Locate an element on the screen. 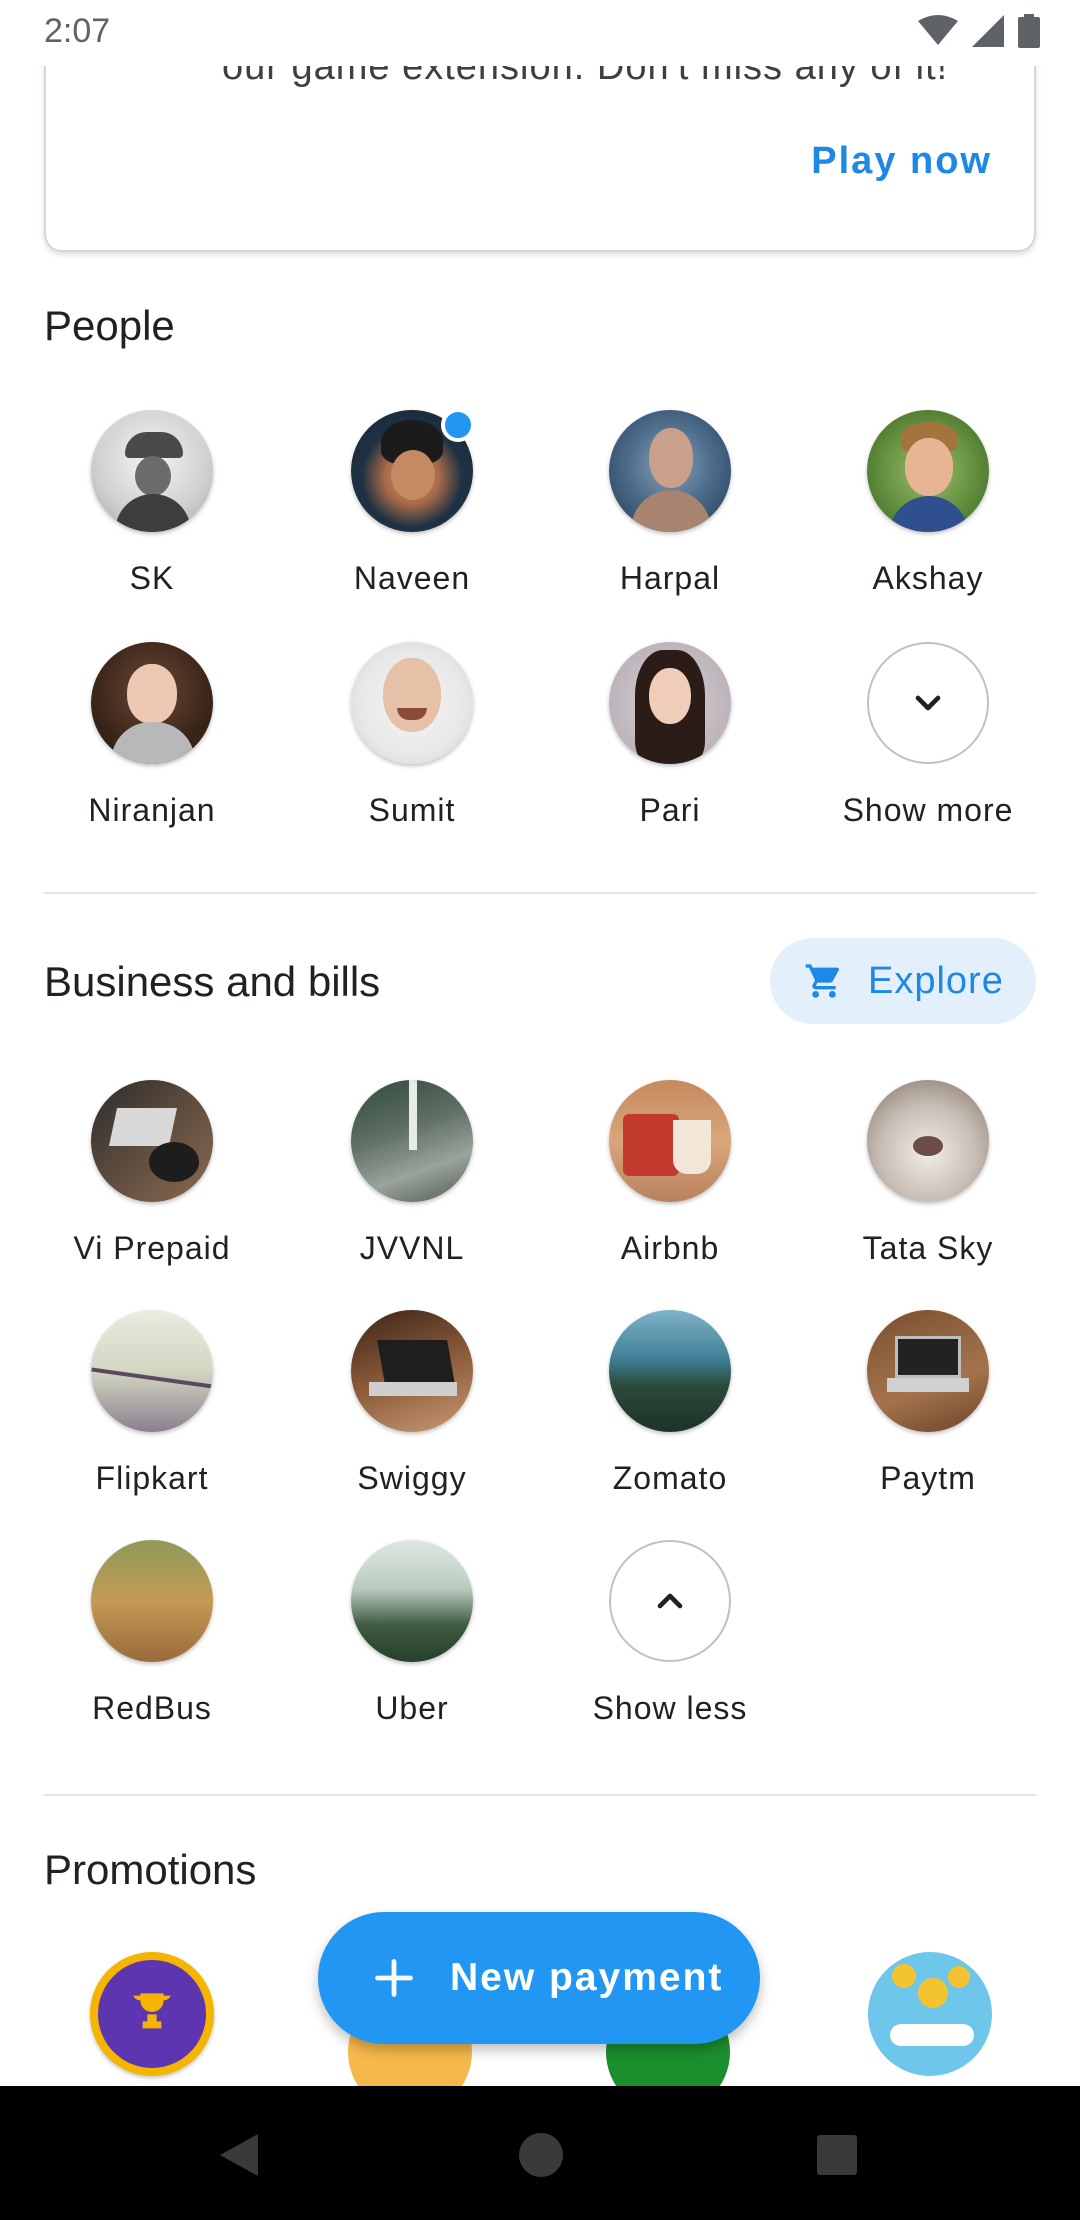  explore-button: Explore is located at coordinates (903, 981).